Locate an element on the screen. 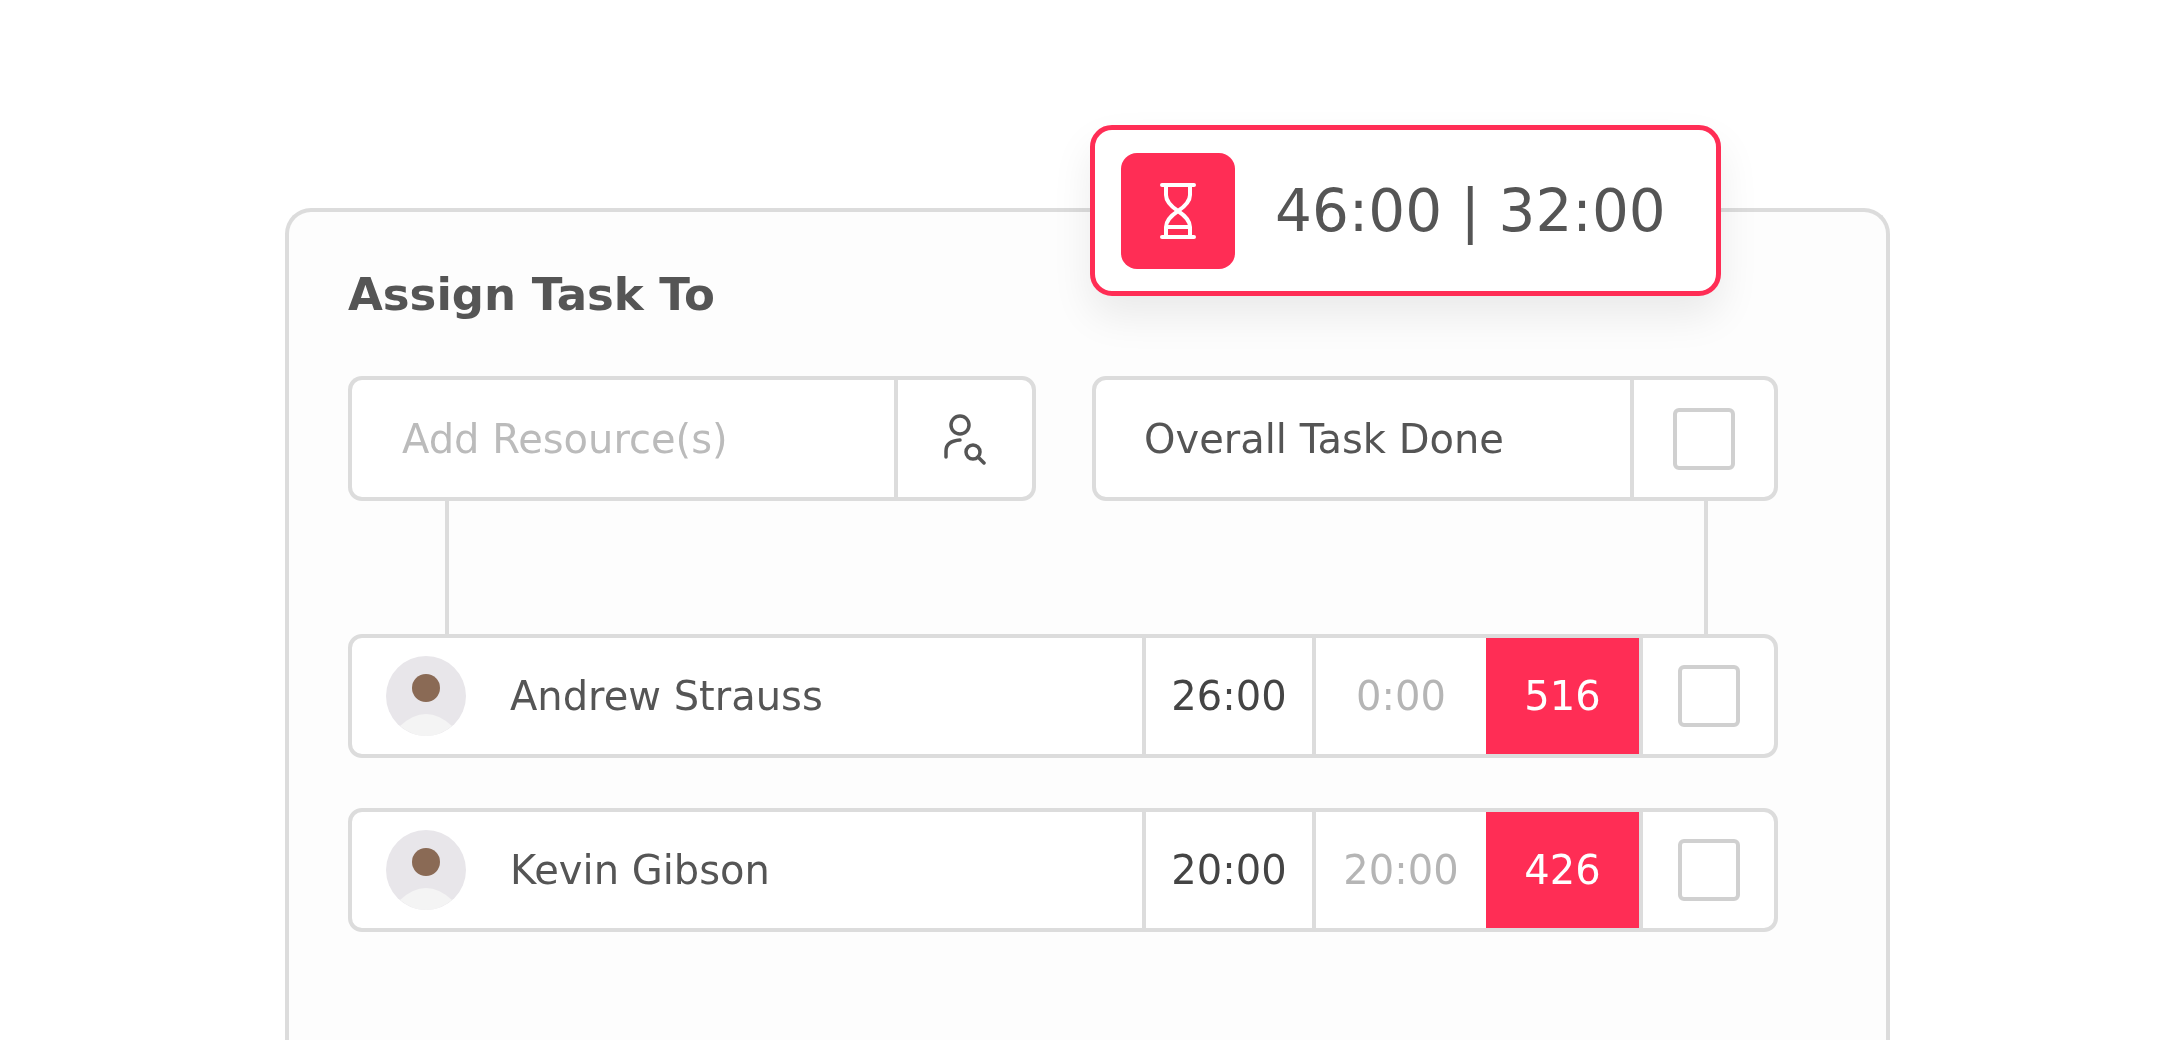 The width and height of the screenshot is (2176, 1040). hours-cell: 20:00 is located at coordinates (1227, 870).